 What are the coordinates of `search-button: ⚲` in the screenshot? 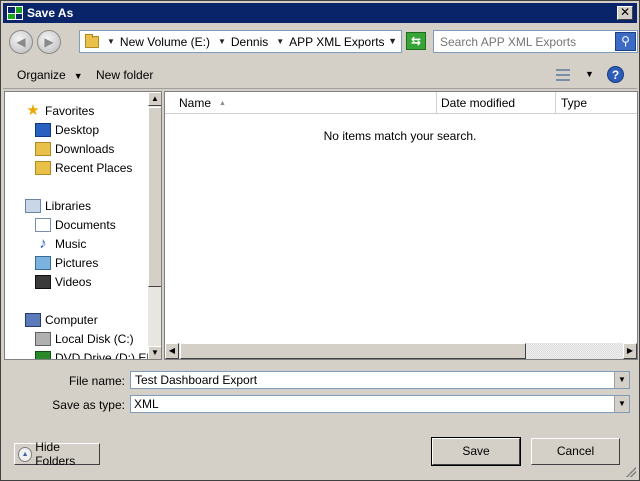 It's located at (625, 41).